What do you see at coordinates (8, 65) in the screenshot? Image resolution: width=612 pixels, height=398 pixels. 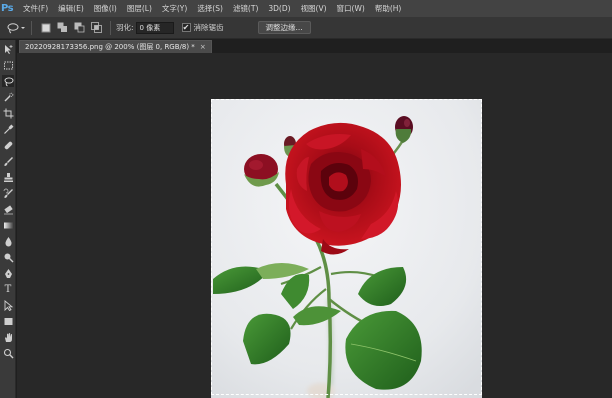 I see `rect-marquee-icon` at bounding box center [8, 65].